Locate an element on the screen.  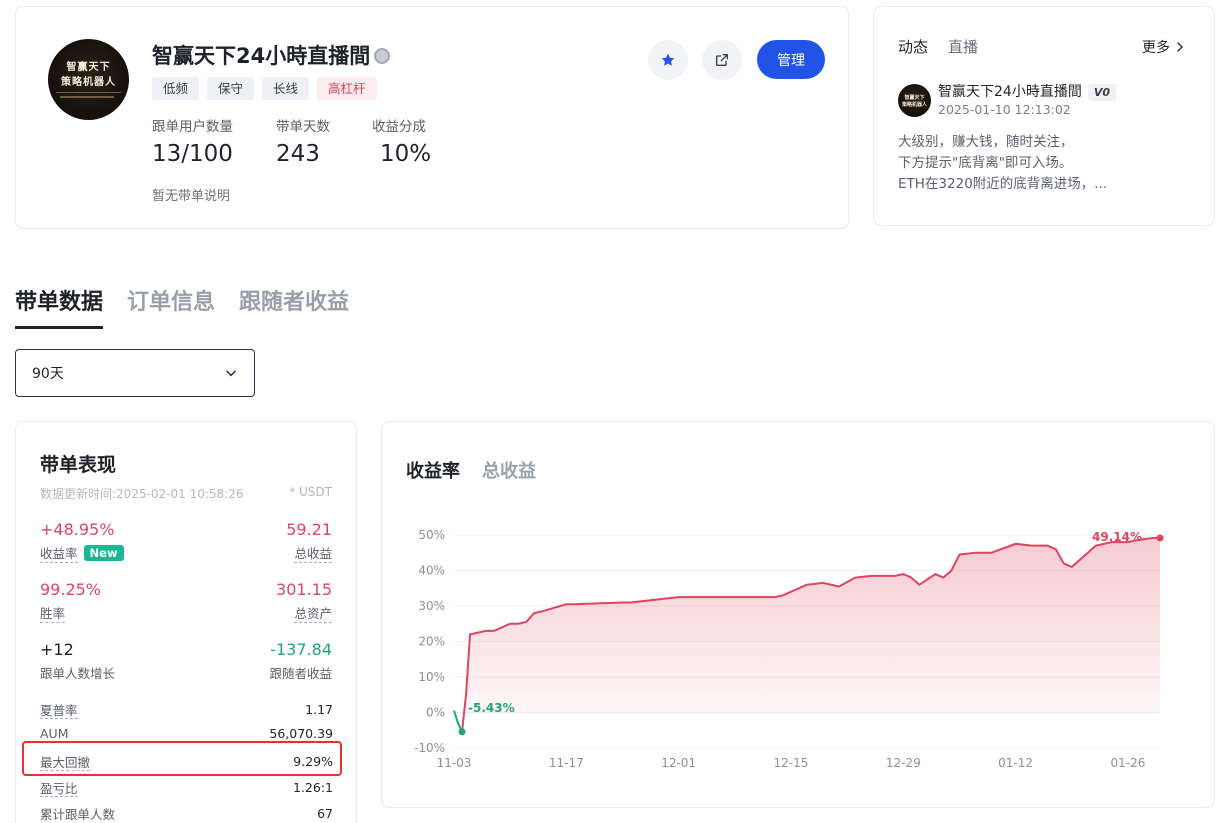
silver-medal-icon is located at coordinates (382, 56).